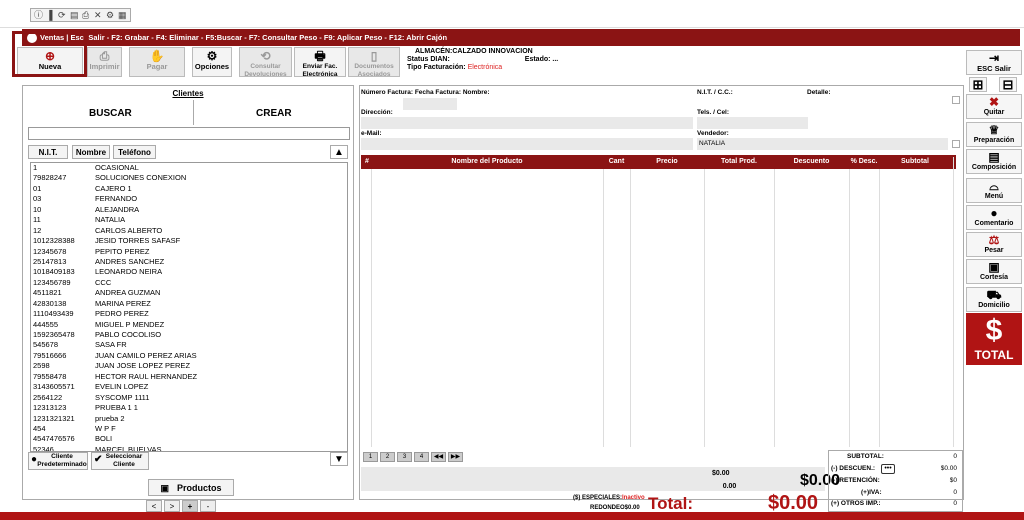  Describe the element at coordinates (189, 133) in the screenshot. I see `search-input` at that location.